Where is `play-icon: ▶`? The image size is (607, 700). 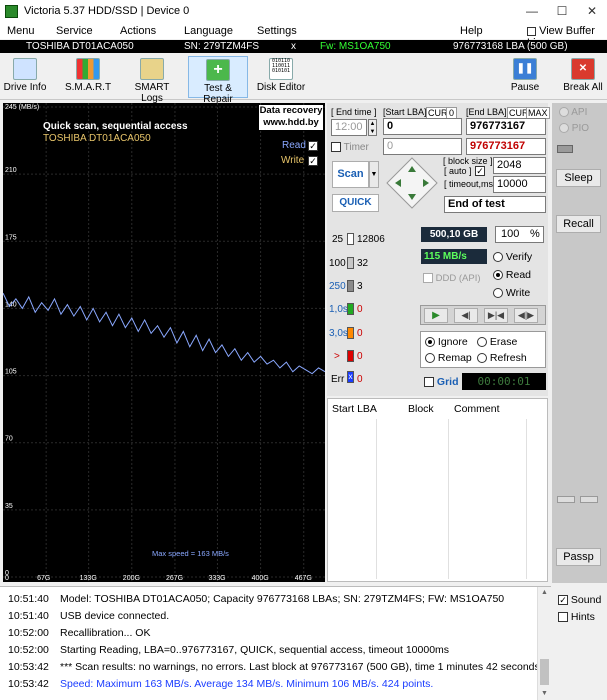
play-icon: ▶ is located at coordinates (436, 315).